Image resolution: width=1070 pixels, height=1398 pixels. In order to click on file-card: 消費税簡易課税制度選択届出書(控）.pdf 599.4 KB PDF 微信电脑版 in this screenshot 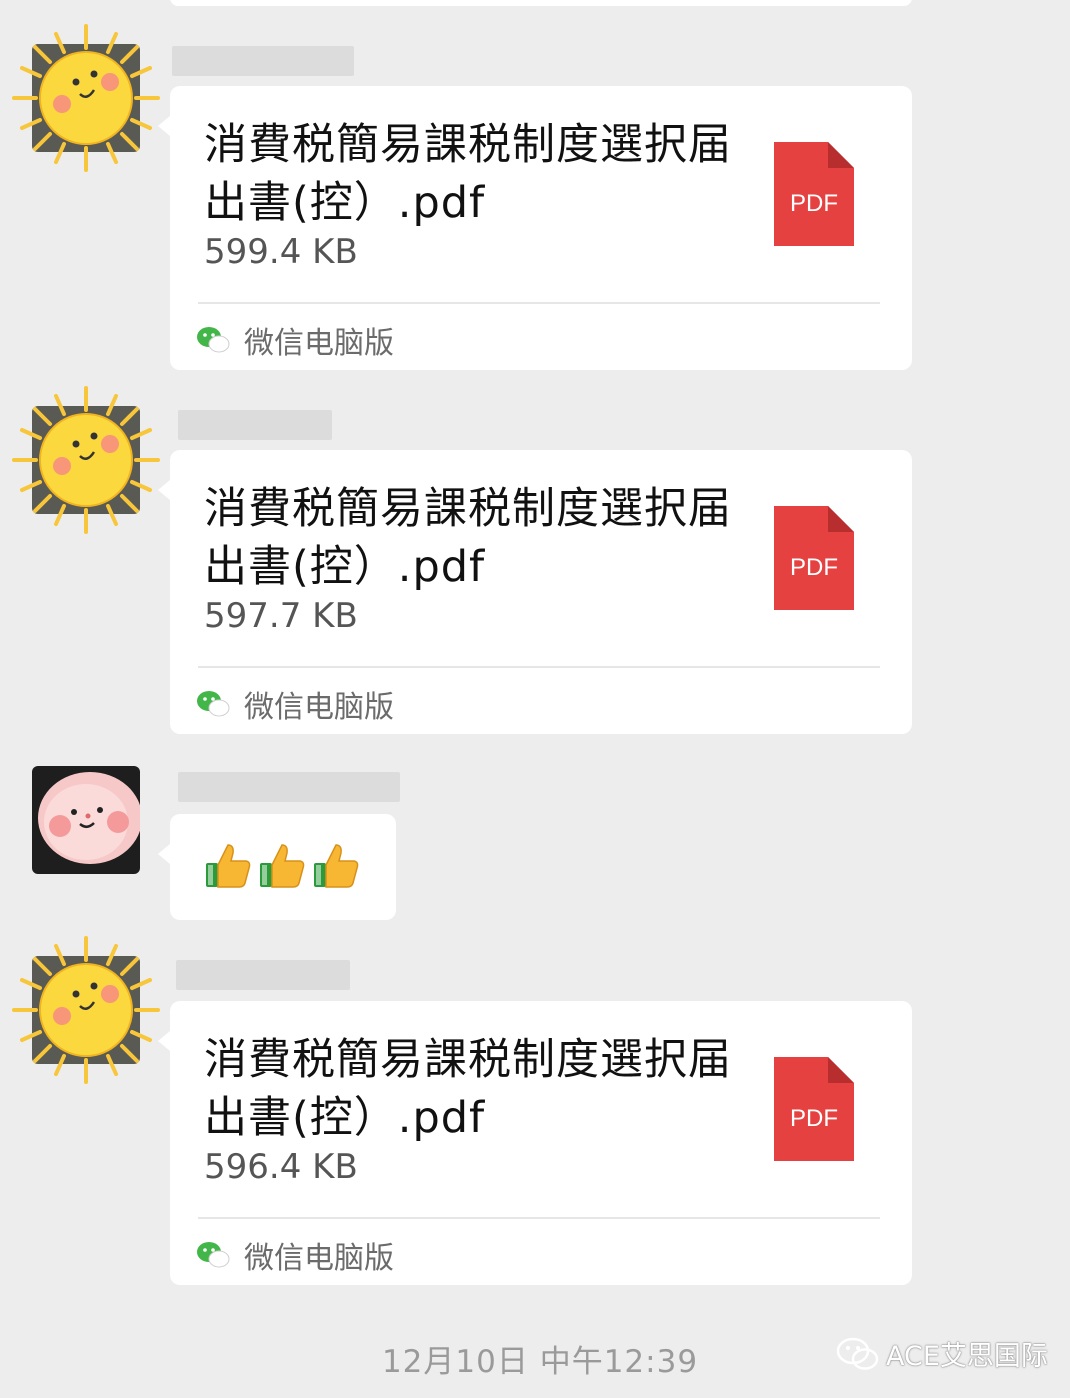, I will do `click(535, 228)`.